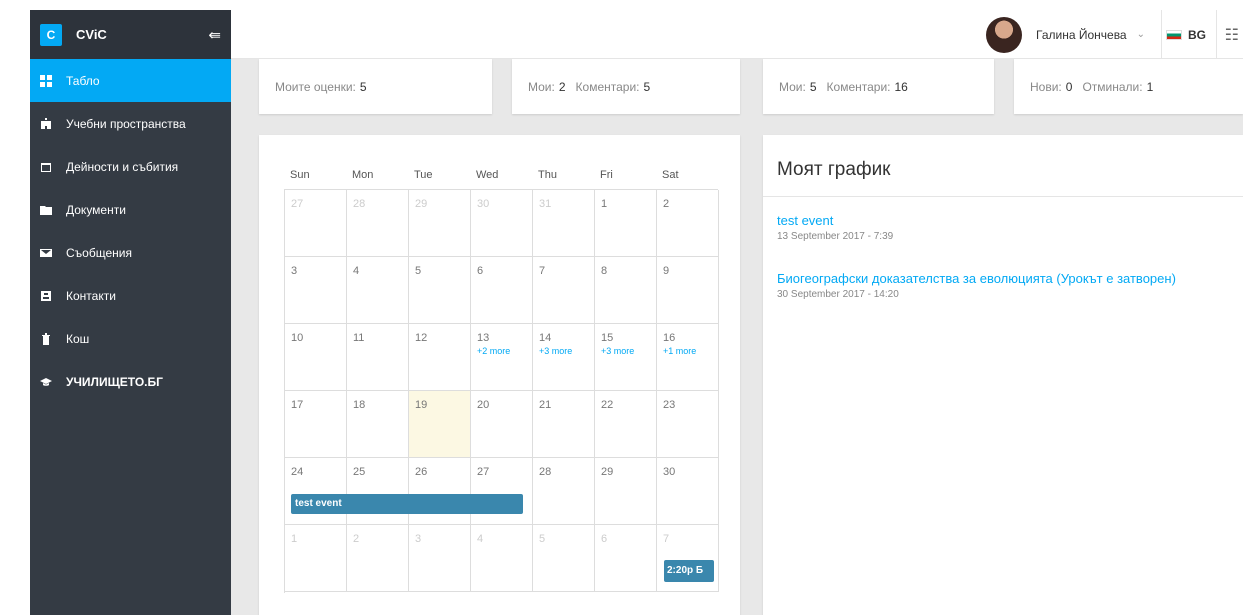  What do you see at coordinates (502, 357) in the screenshot?
I see `calendar-day-cell: 13 +2 more` at bounding box center [502, 357].